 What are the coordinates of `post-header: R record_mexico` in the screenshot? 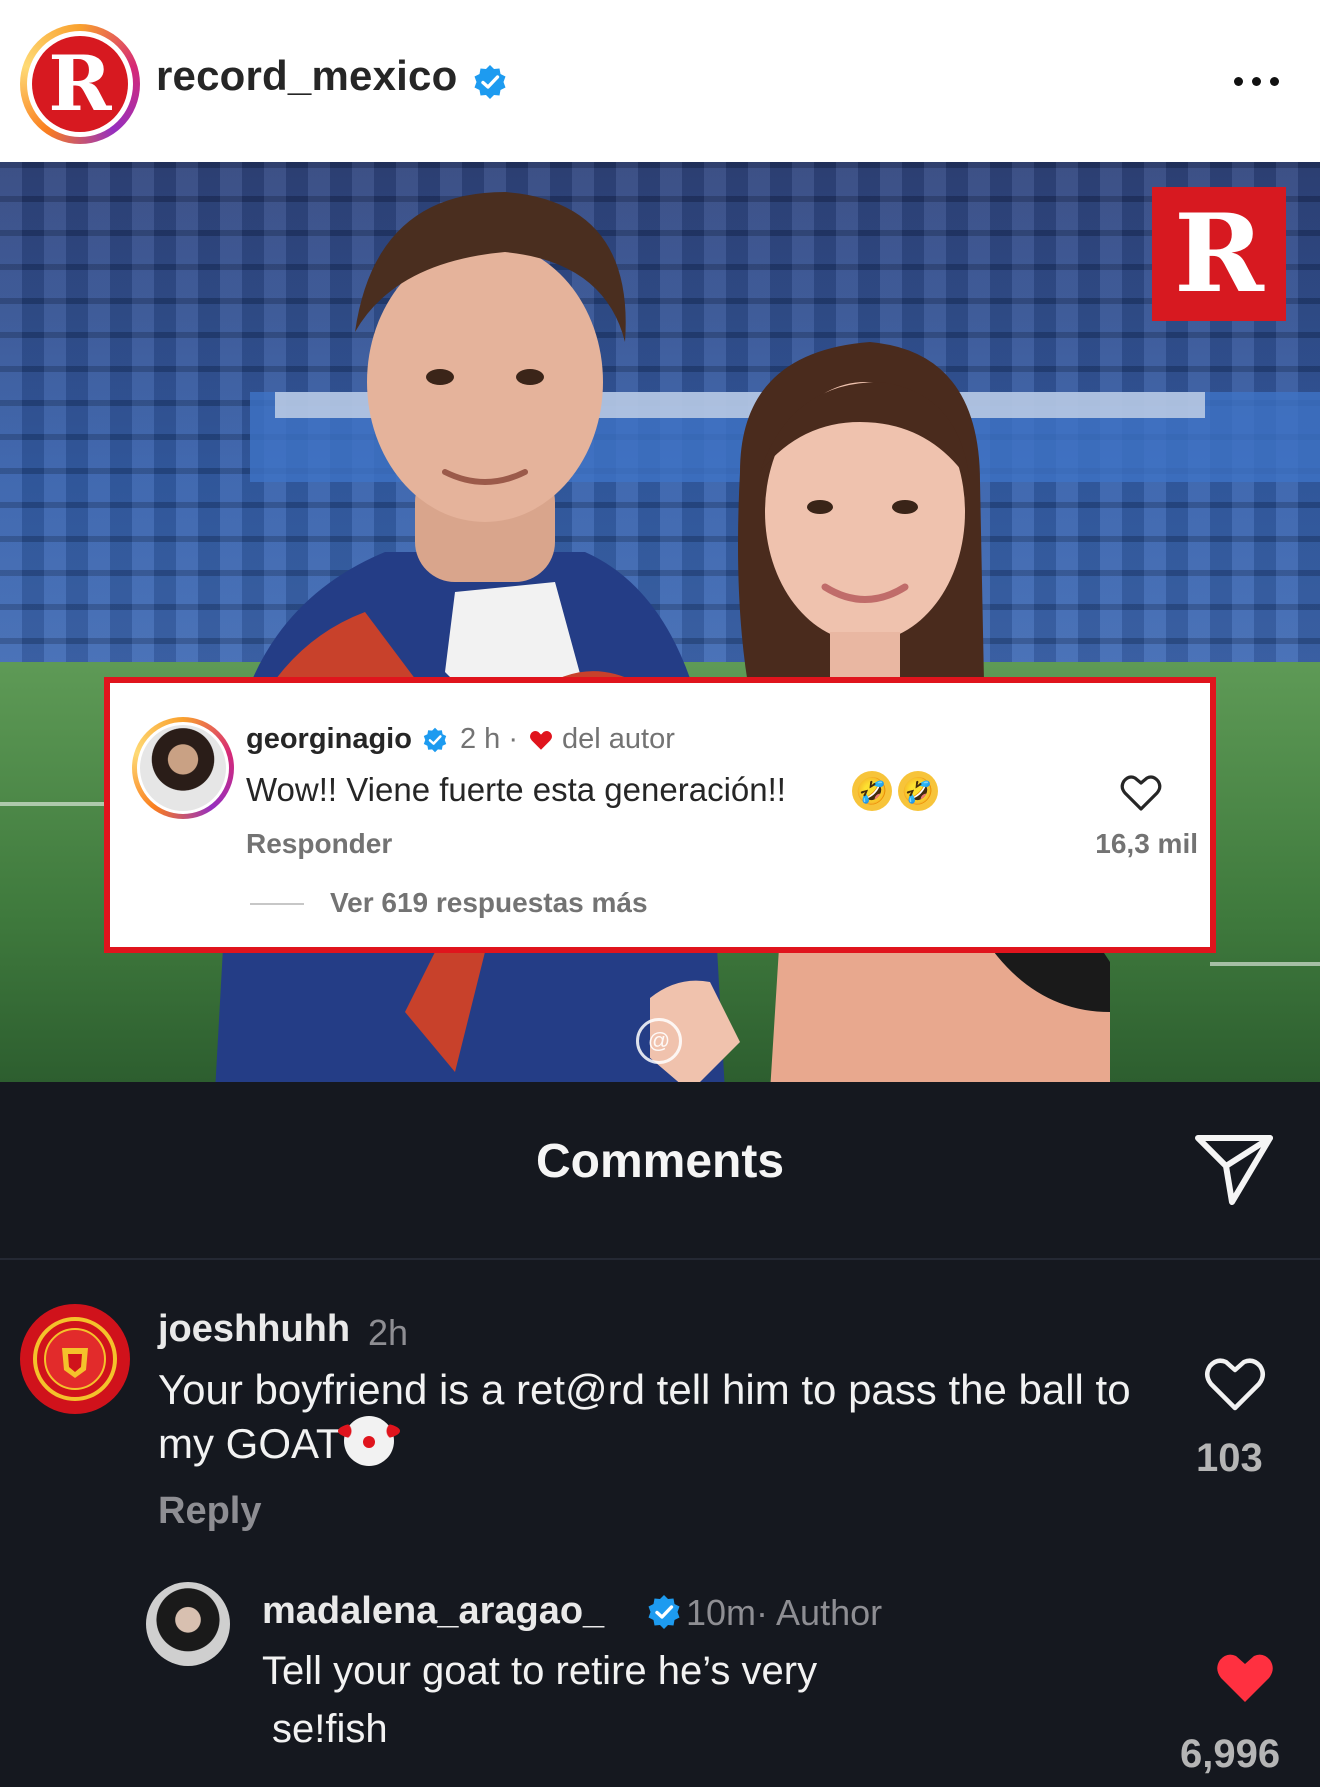 It's located at (660, 81).